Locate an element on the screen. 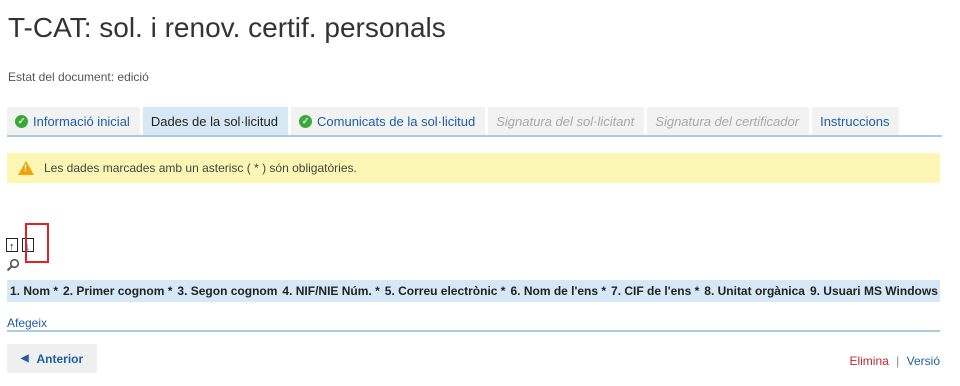  column-usuari-windows: 9. Usuari MS Windows is located at coordinates (873, 291).